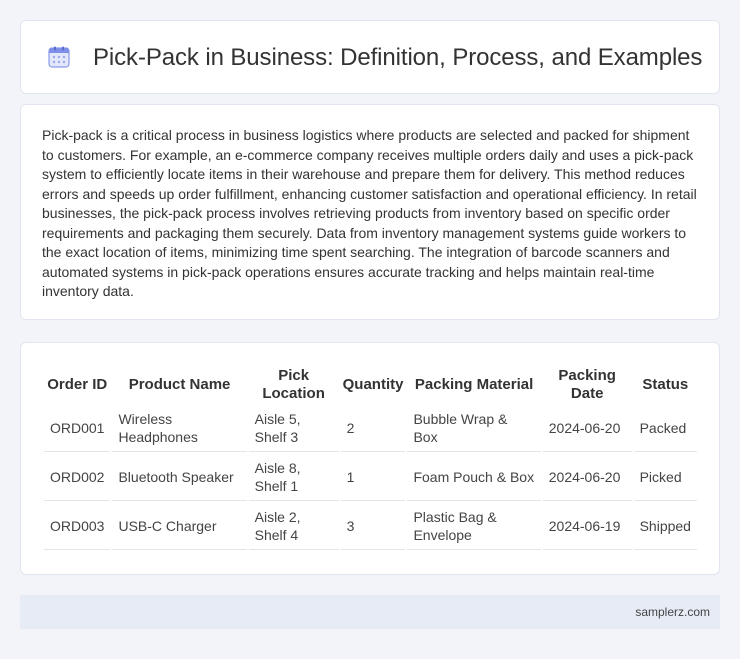  What do you see at coordinates (665, 384) in the screenshot?
I see `column-header-status: Status` at bounding box center [665, 384].